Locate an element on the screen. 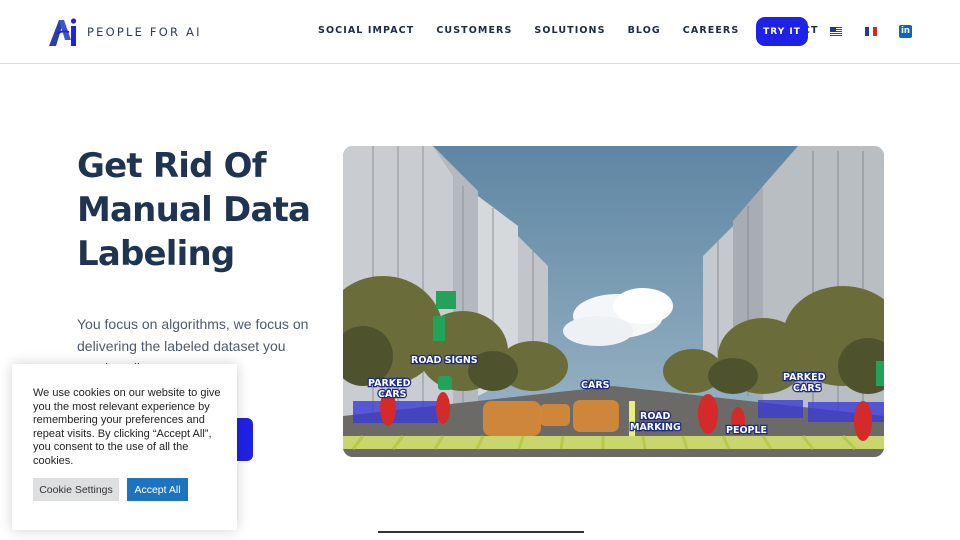 This screenshot has width=960, height=540. fr-flag-icon is located at coordinates (871, 31).